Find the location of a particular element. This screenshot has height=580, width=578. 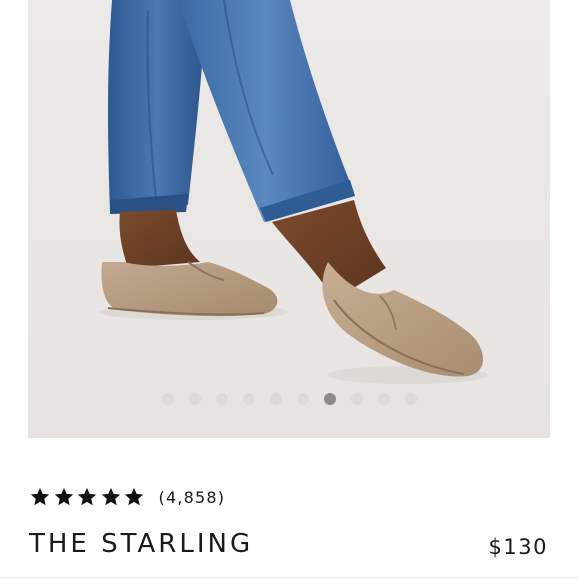

product-rating: (4,858) is located at coordinates (127, 497).